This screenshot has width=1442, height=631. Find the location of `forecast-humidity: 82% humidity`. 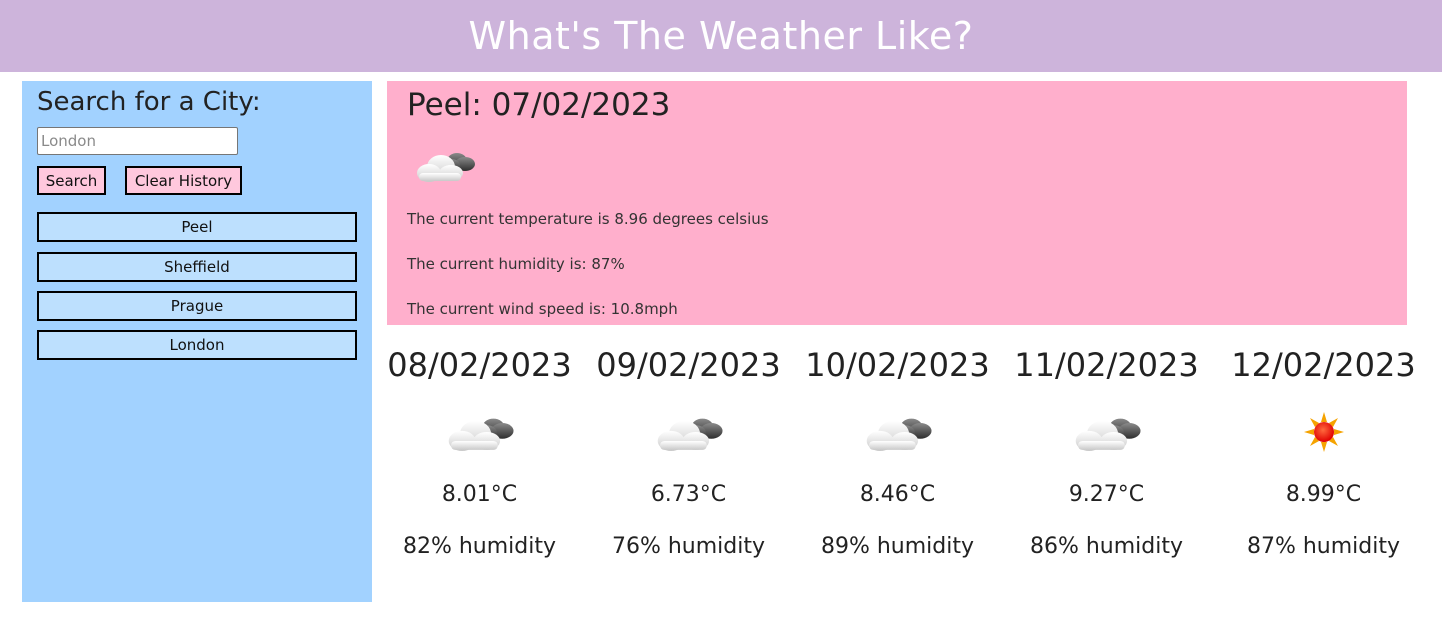

forecast-humidity: 82% humidity is located at coordinates (479, 546).